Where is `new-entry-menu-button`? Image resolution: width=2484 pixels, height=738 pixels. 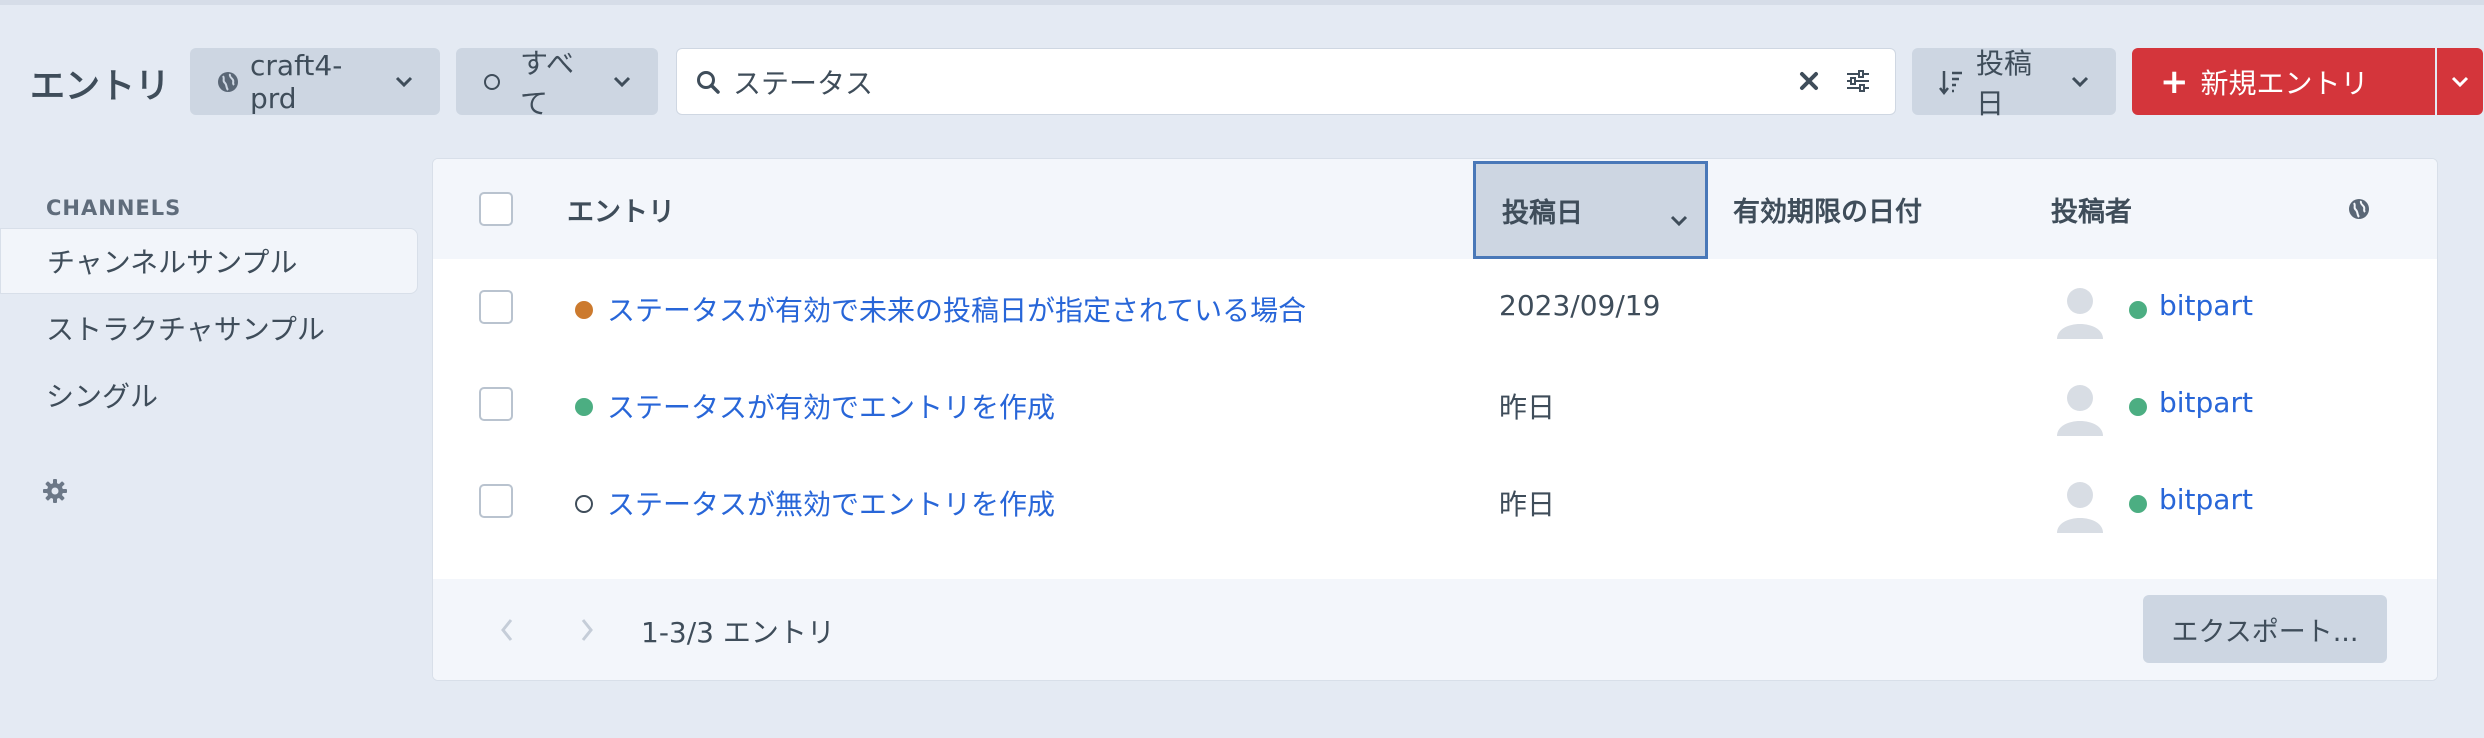
new-entry-menu-button is located at coordinates (2460, 81).